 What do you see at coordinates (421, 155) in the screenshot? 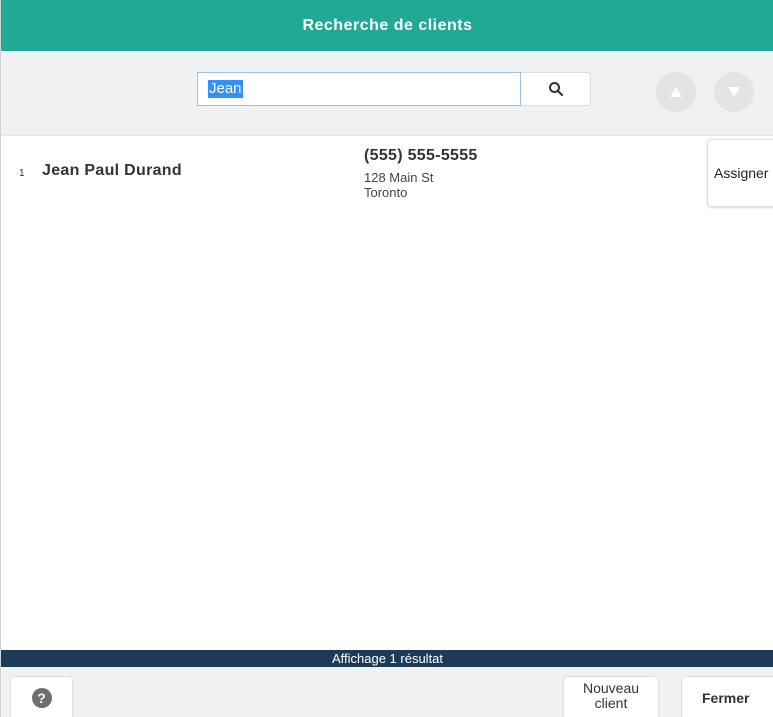
I see `customer-phone: (555) 555-5555` at bounding box center [421, 155].